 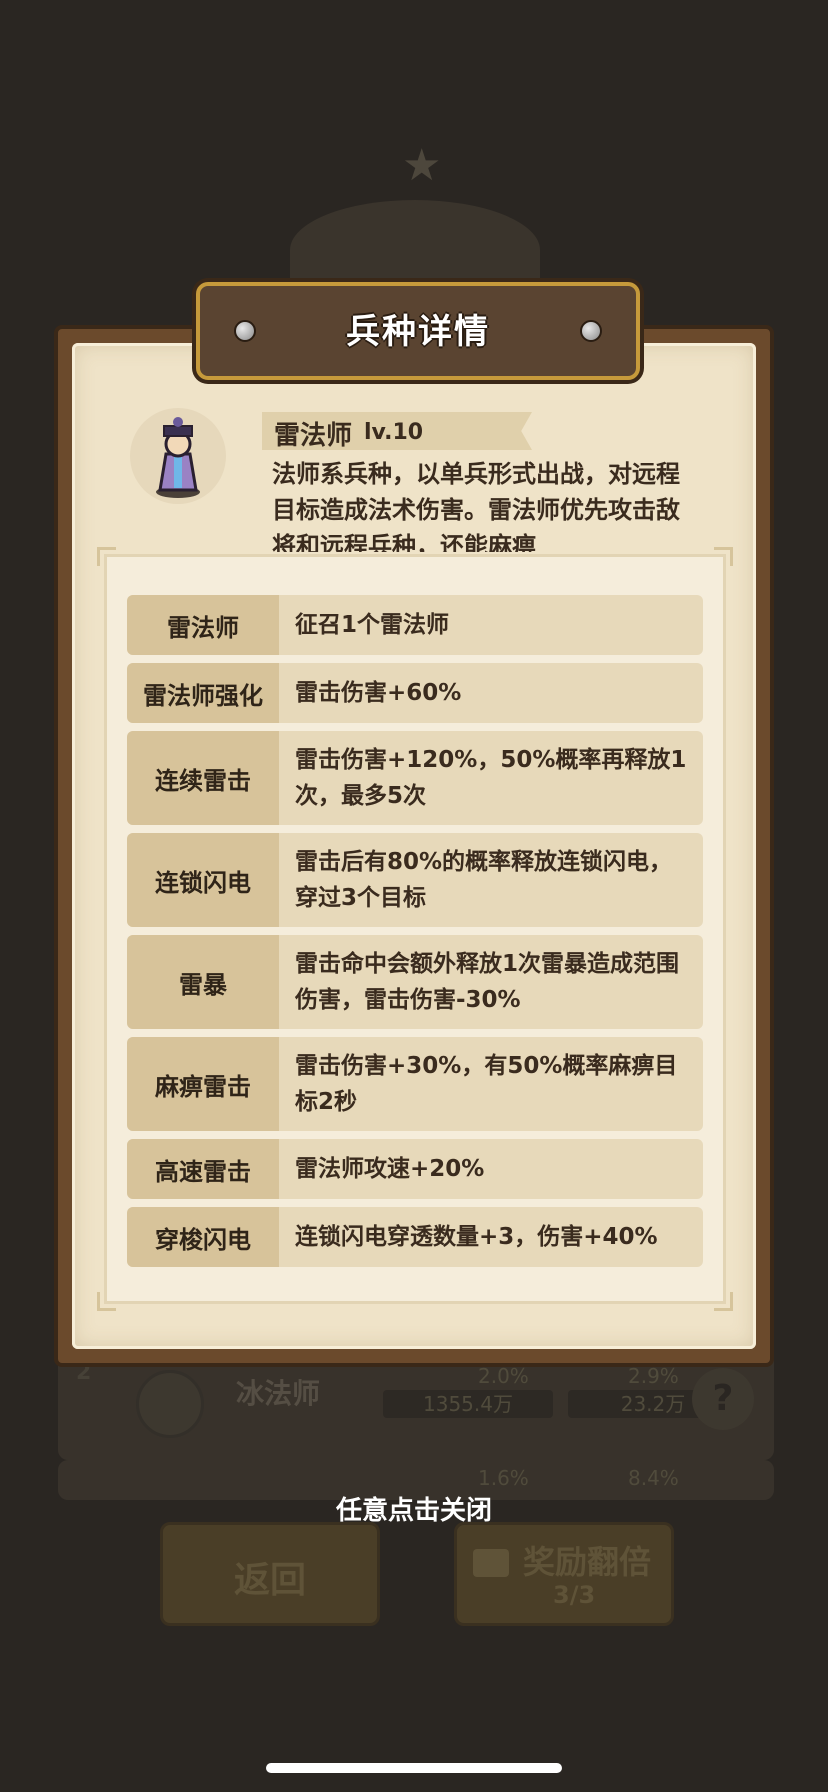 I want to click on skill-name: 穿梭闪电, so click(x=203, y=1237).